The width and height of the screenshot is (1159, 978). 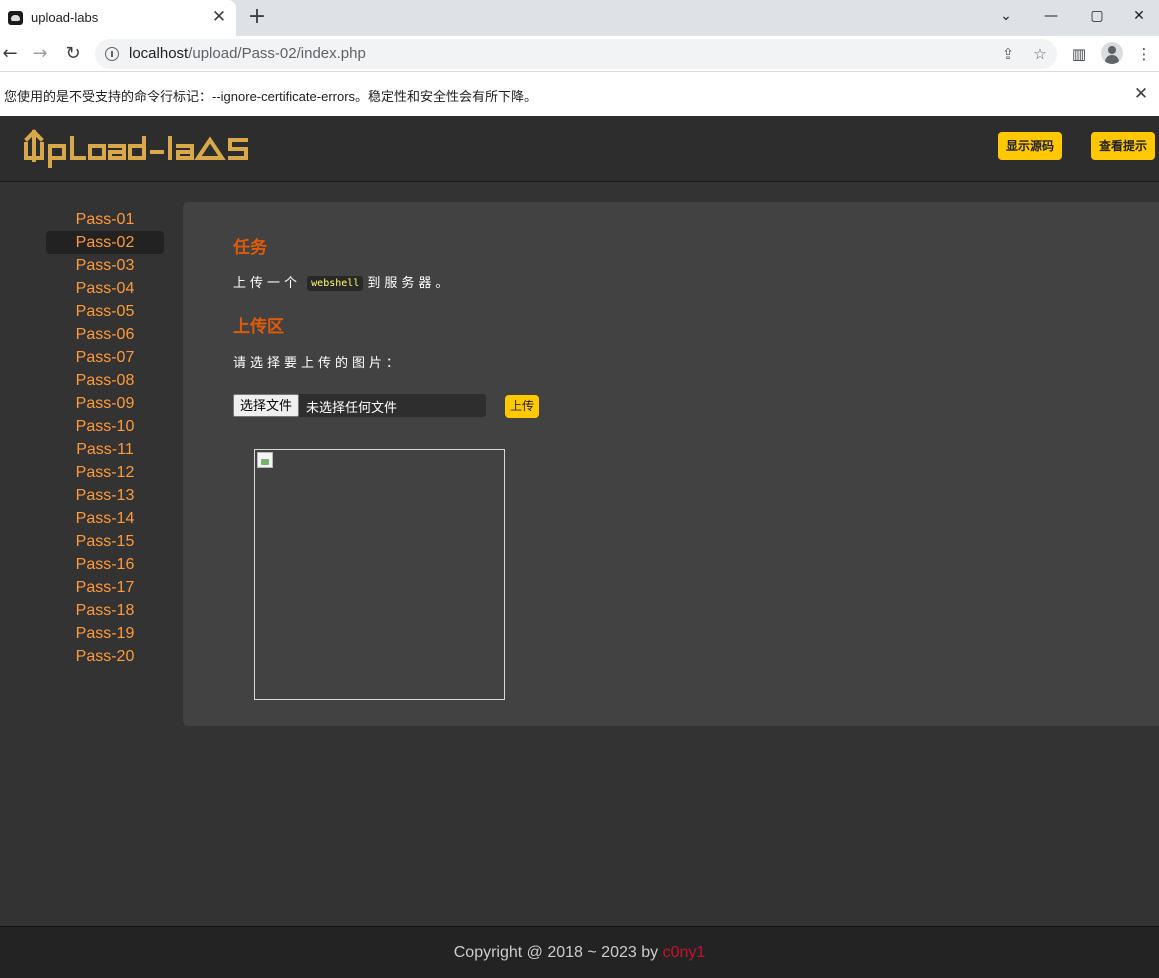 What do you see at coordinates (1141, 94) in the screenshot?
I see `infobar-close-icon: ✕` at bounding box center [1141, 94].